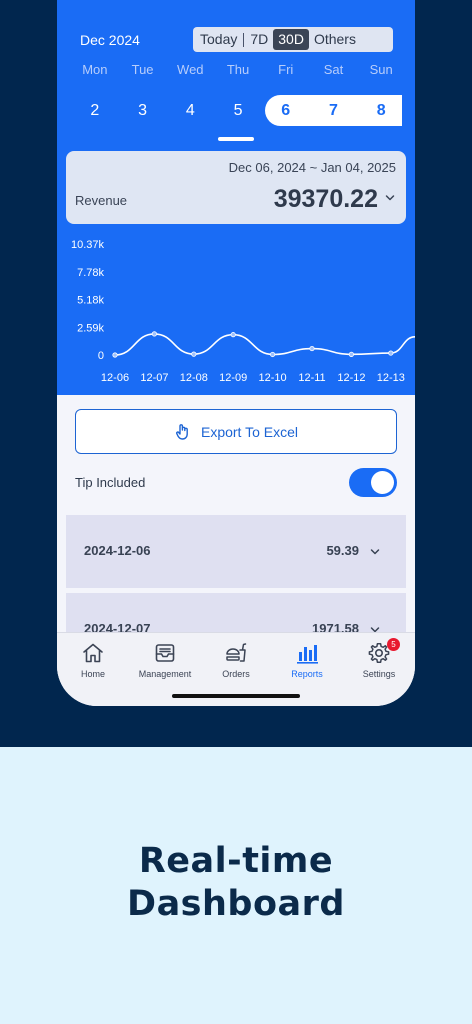  Describe the element at coordinates (286, 110) in the screenshot. I see `day-6: 6` at that location.